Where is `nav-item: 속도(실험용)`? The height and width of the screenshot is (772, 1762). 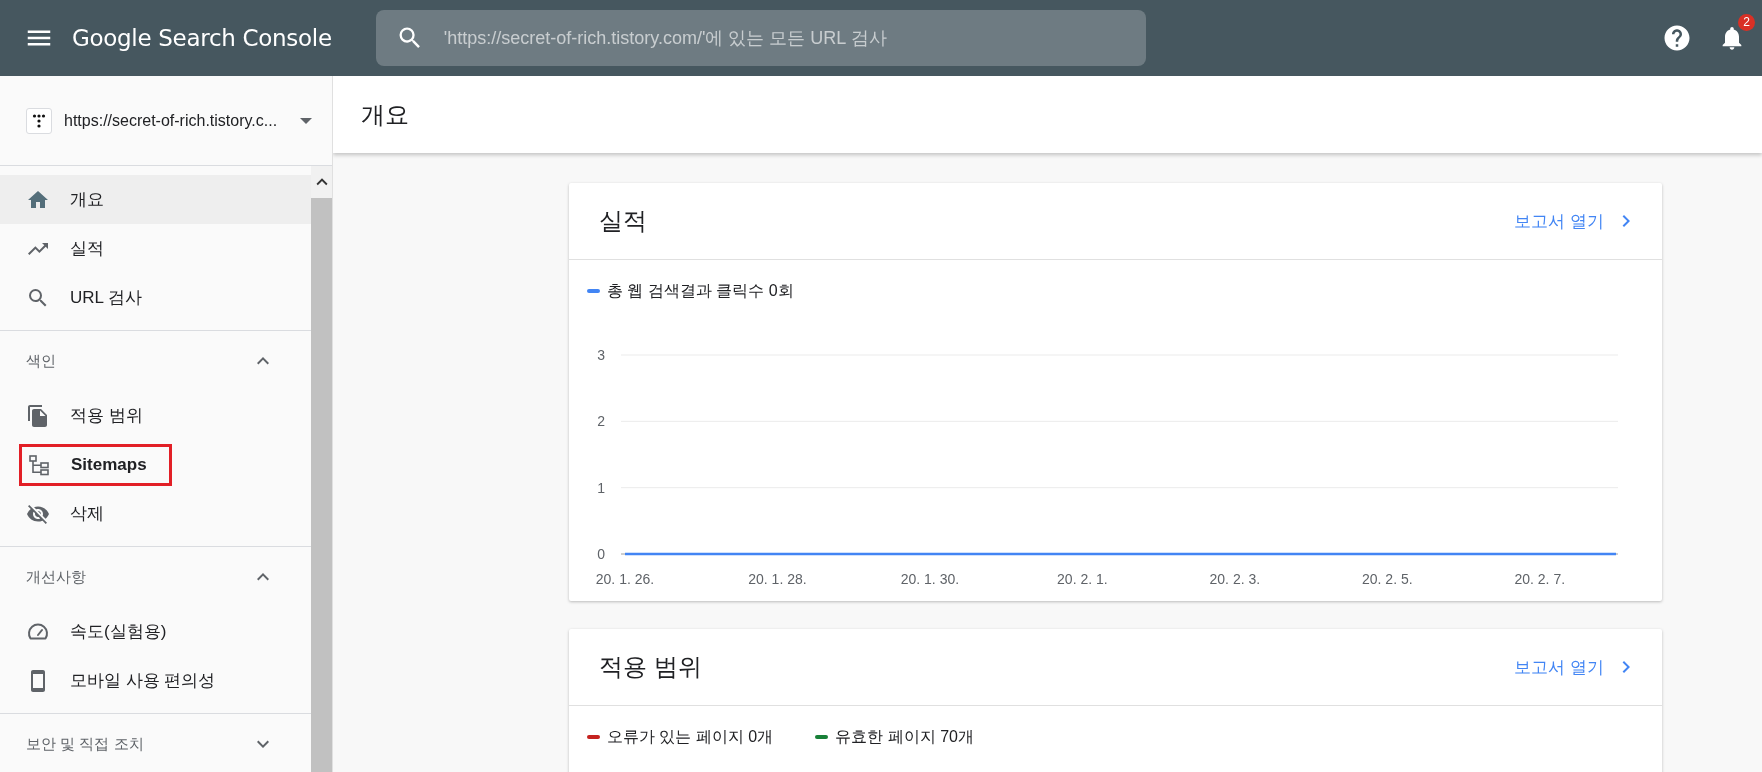 nav-item: 속도(실험용) is located at coordinates (155, 631).